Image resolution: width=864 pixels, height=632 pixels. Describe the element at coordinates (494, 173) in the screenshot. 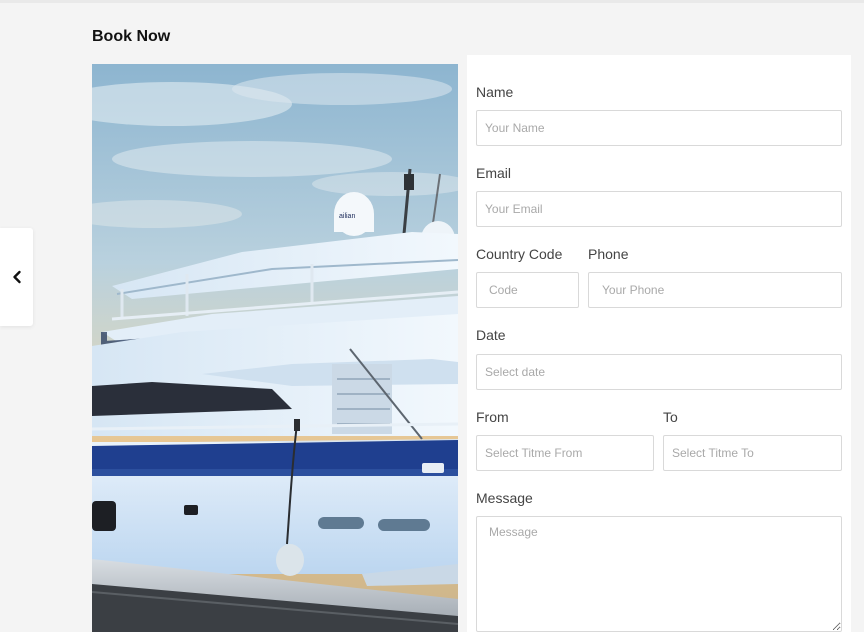

I see `email-label: Email` at that location.